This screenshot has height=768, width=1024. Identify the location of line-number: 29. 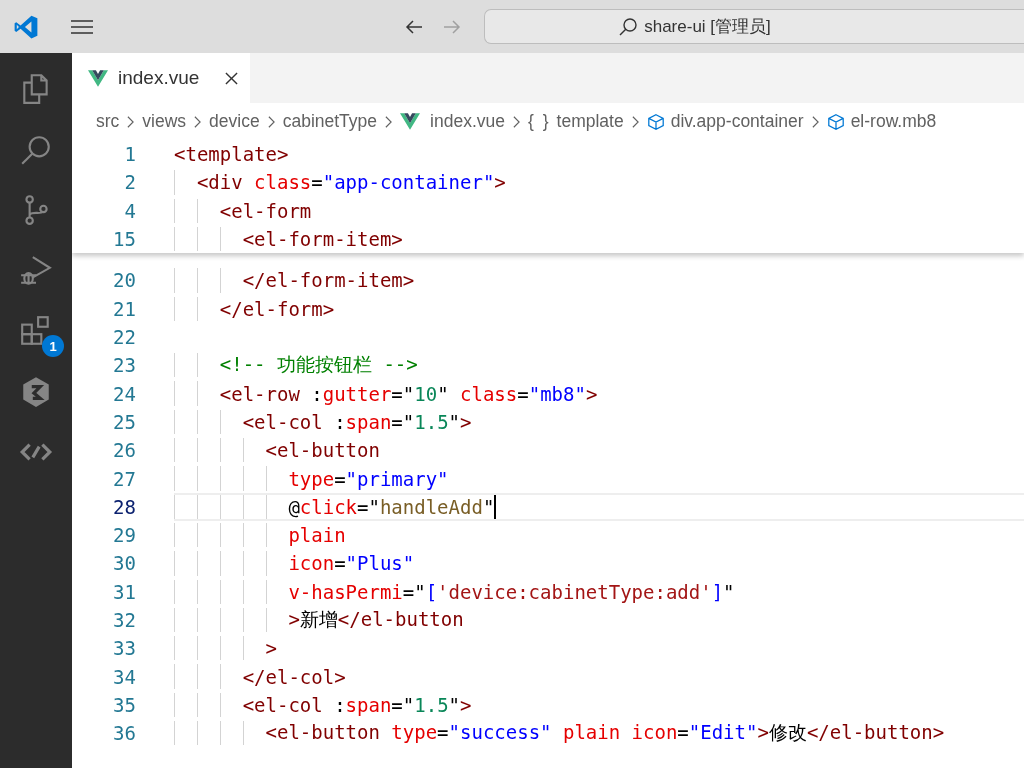
(124, 535).